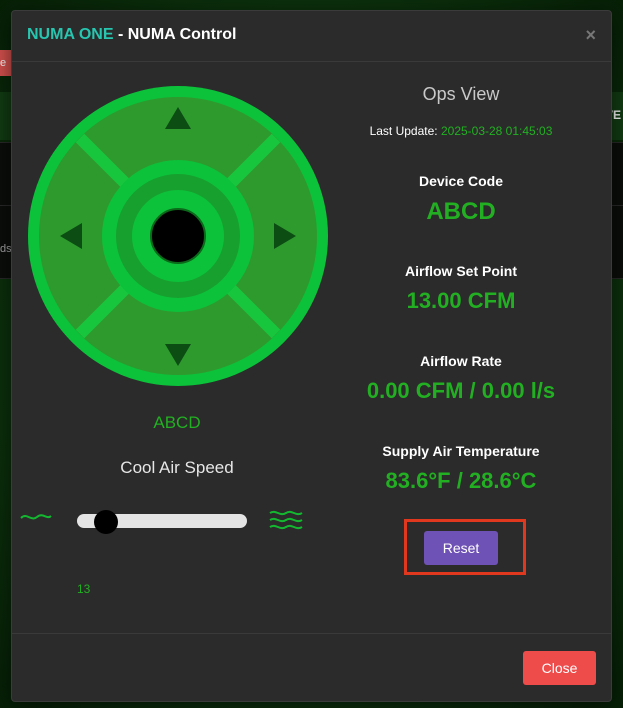 This screenshot has width=623, height=708. Describe the element at coordinates (461, 548) in the screenshot. I see `reset-button: Reset` at that location.